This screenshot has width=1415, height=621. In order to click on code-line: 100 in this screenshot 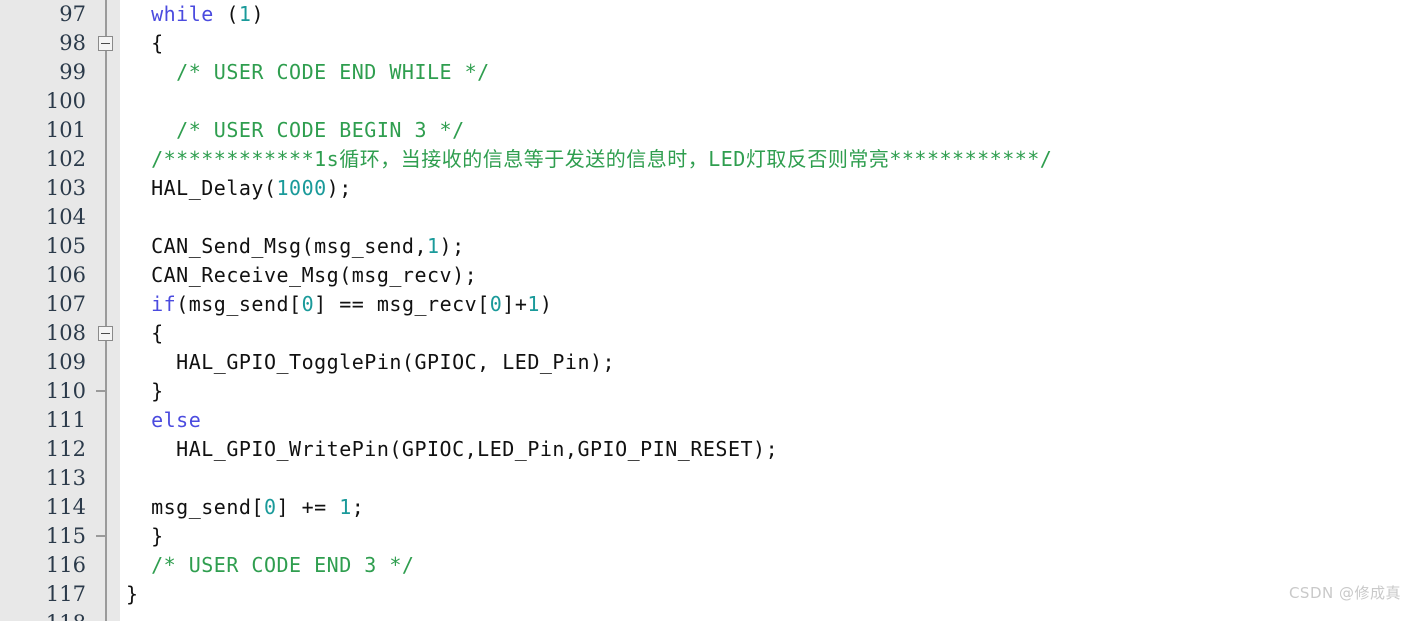, I will do `click(707, 101)`.